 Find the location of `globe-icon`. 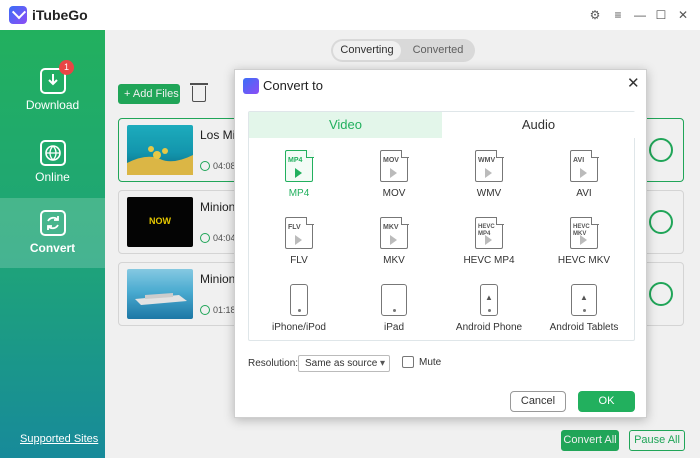

globe-icon is located at coordinates (53, 153).